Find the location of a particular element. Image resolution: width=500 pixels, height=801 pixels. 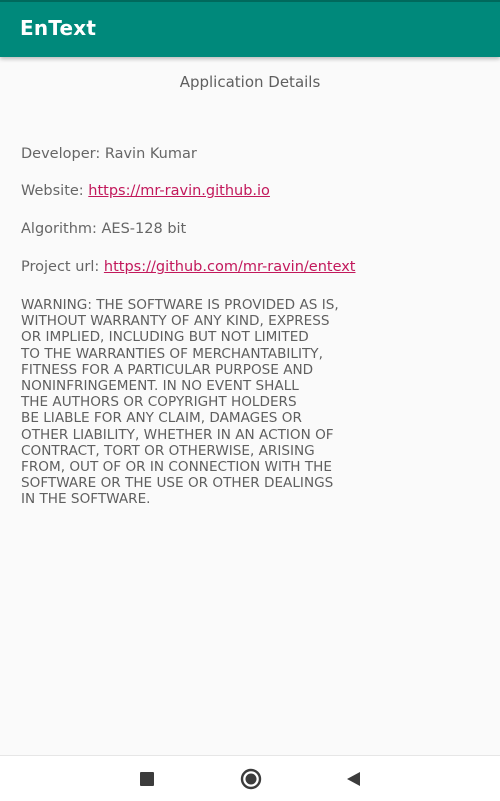

page-title: Application Details is located at coordinates (250, 82).